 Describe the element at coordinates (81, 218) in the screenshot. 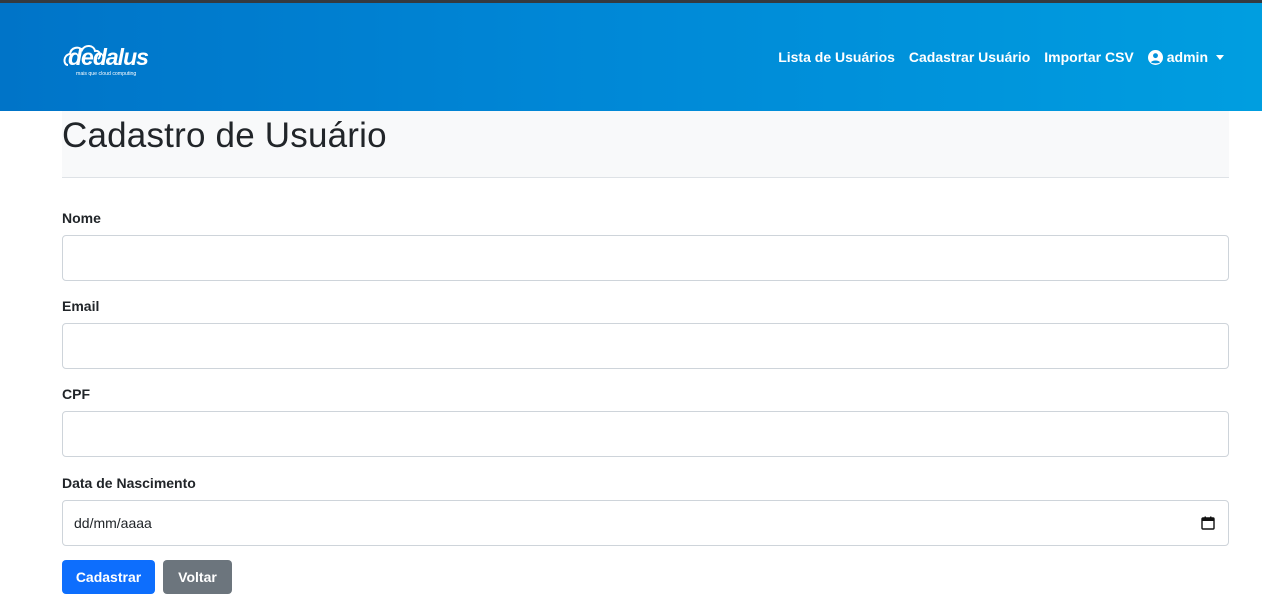

I see `nome-label: Nome` at that location.